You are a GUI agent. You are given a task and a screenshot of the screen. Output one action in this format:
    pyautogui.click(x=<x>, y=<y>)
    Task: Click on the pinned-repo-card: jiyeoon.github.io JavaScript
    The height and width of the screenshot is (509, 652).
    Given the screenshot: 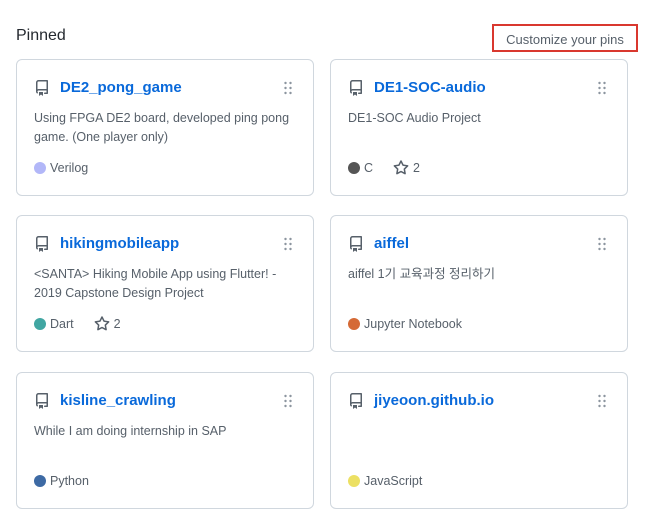 What is the action you would take?
    pyautogui.click(x=479, y=440)
    